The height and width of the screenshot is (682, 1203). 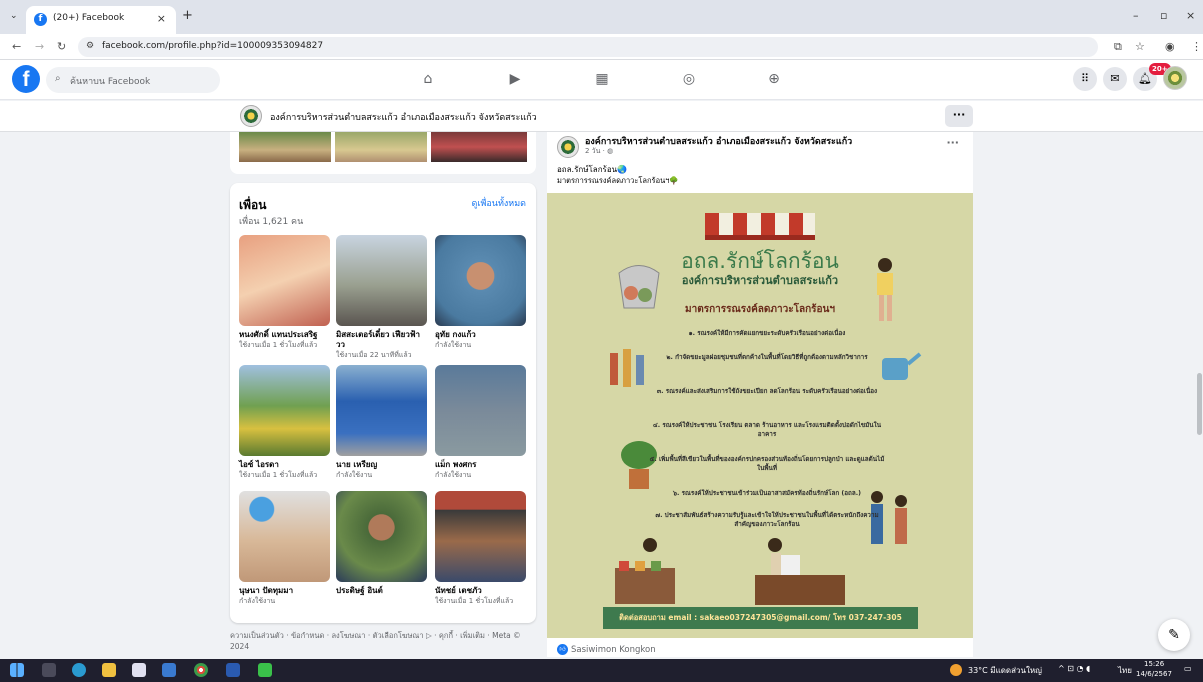 What do you see at coordinates (61, 46) in the screenshot?
I see `reload-icon: ↻` at bounding box center [61, 46].